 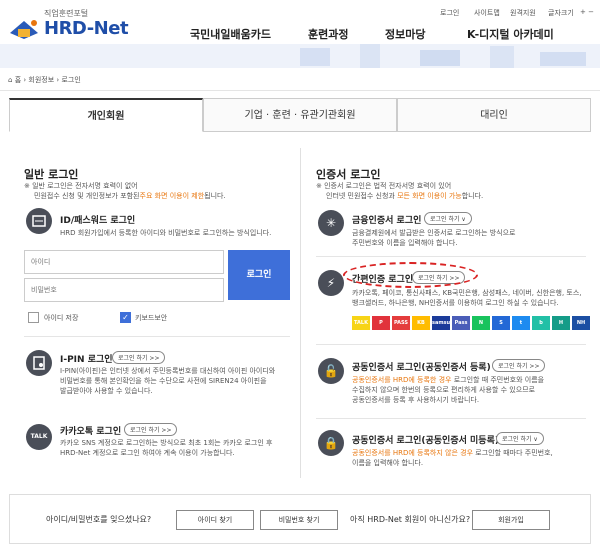 What do you see at coordinates (215, 520) in the screenshot?
I see `find-id-button: 아이디 찾기` at bounding box center [215, 520].